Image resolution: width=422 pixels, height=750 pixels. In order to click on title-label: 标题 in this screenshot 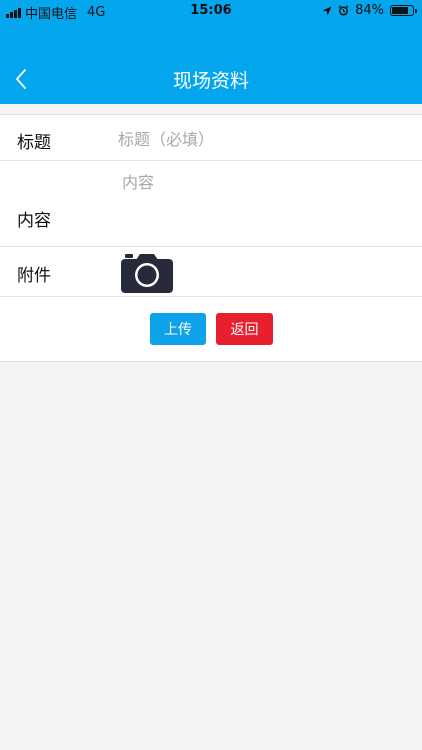, I will do `click(34, 143)`.